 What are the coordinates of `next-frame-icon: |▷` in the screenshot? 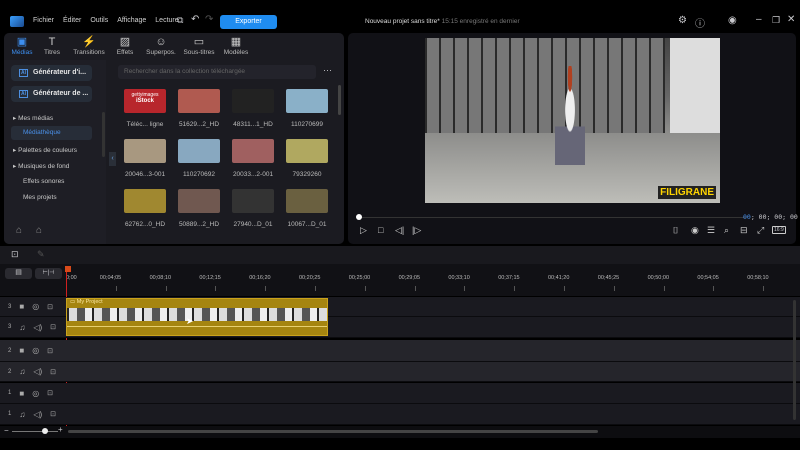 It's located at (416, 230).